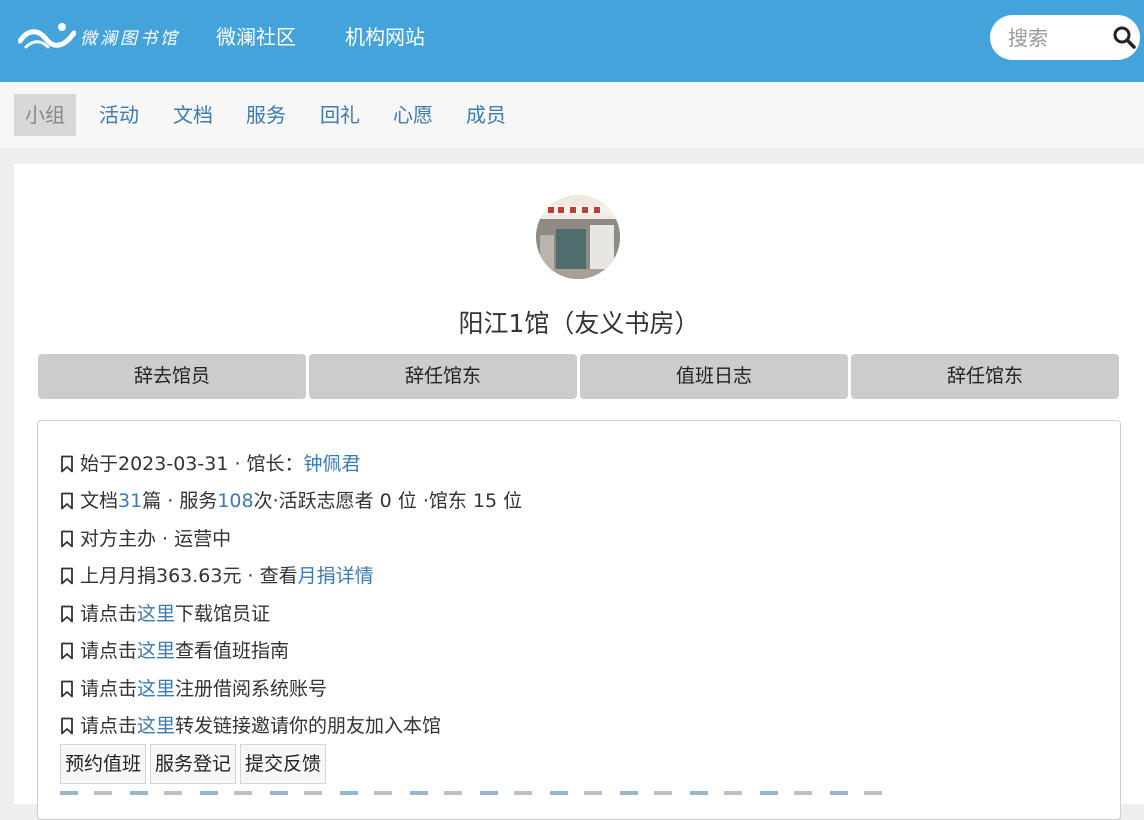  What do you see at coordinates (413, 115) in the screenshot?
I see `tab-wishes: 心愿` at bounding box center [413, 115].